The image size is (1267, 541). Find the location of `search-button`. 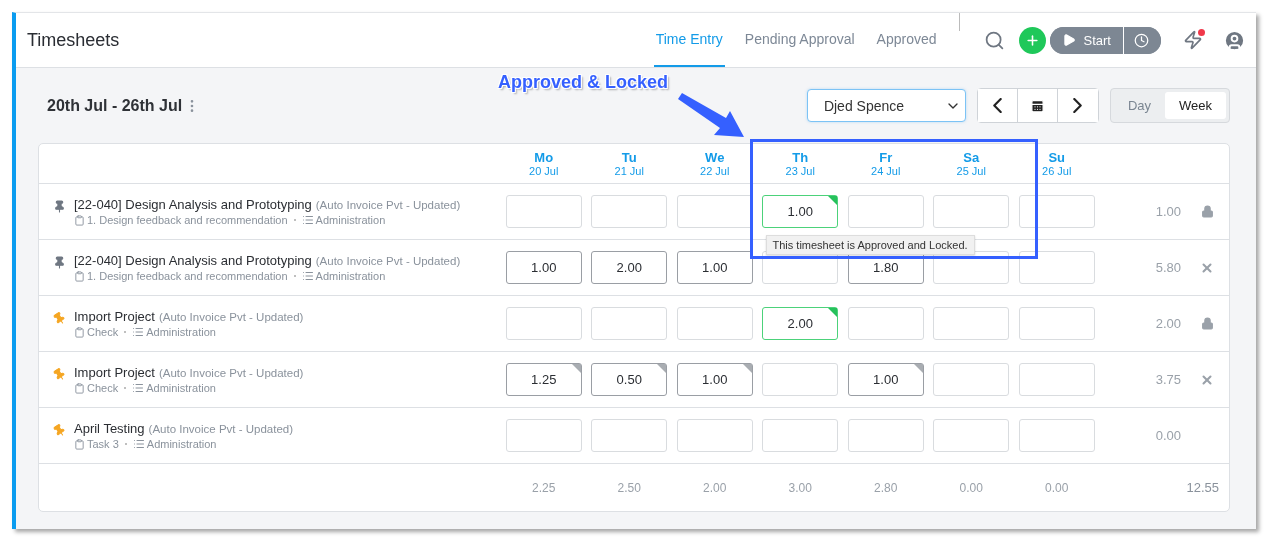

search-button is located at coordinates (994, 40).